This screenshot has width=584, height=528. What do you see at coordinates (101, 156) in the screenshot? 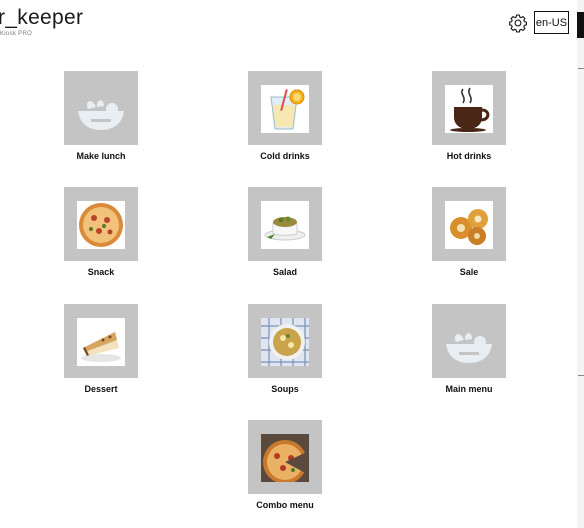
I see `tile-label: Make lunch` at bounding box center [101, 156].